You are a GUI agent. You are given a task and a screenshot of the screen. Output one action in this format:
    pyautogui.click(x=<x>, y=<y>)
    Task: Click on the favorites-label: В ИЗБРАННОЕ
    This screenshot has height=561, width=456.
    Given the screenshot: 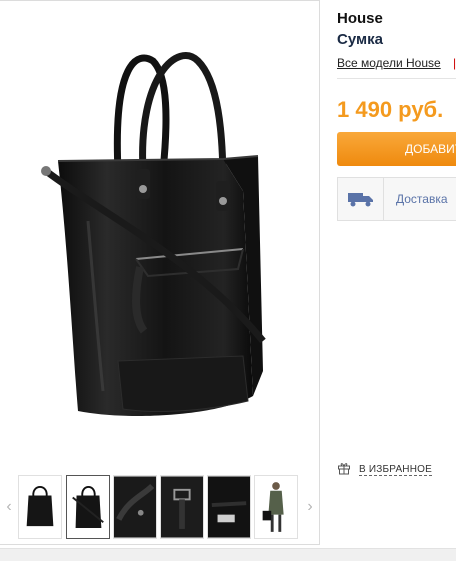 What is the action you would take?
    pyautogui.click(x=396, y=470)
    